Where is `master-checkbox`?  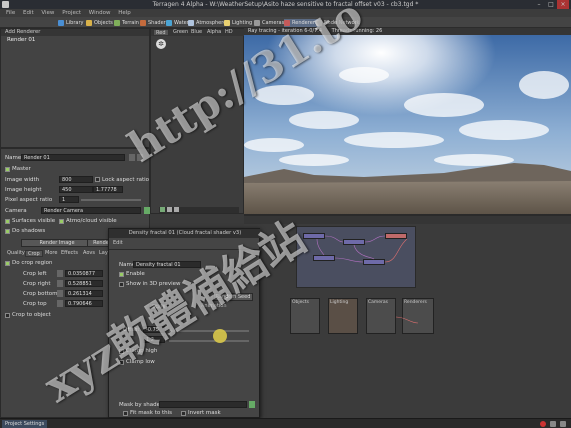 master-checkbox is located at coordinates (7, 169).